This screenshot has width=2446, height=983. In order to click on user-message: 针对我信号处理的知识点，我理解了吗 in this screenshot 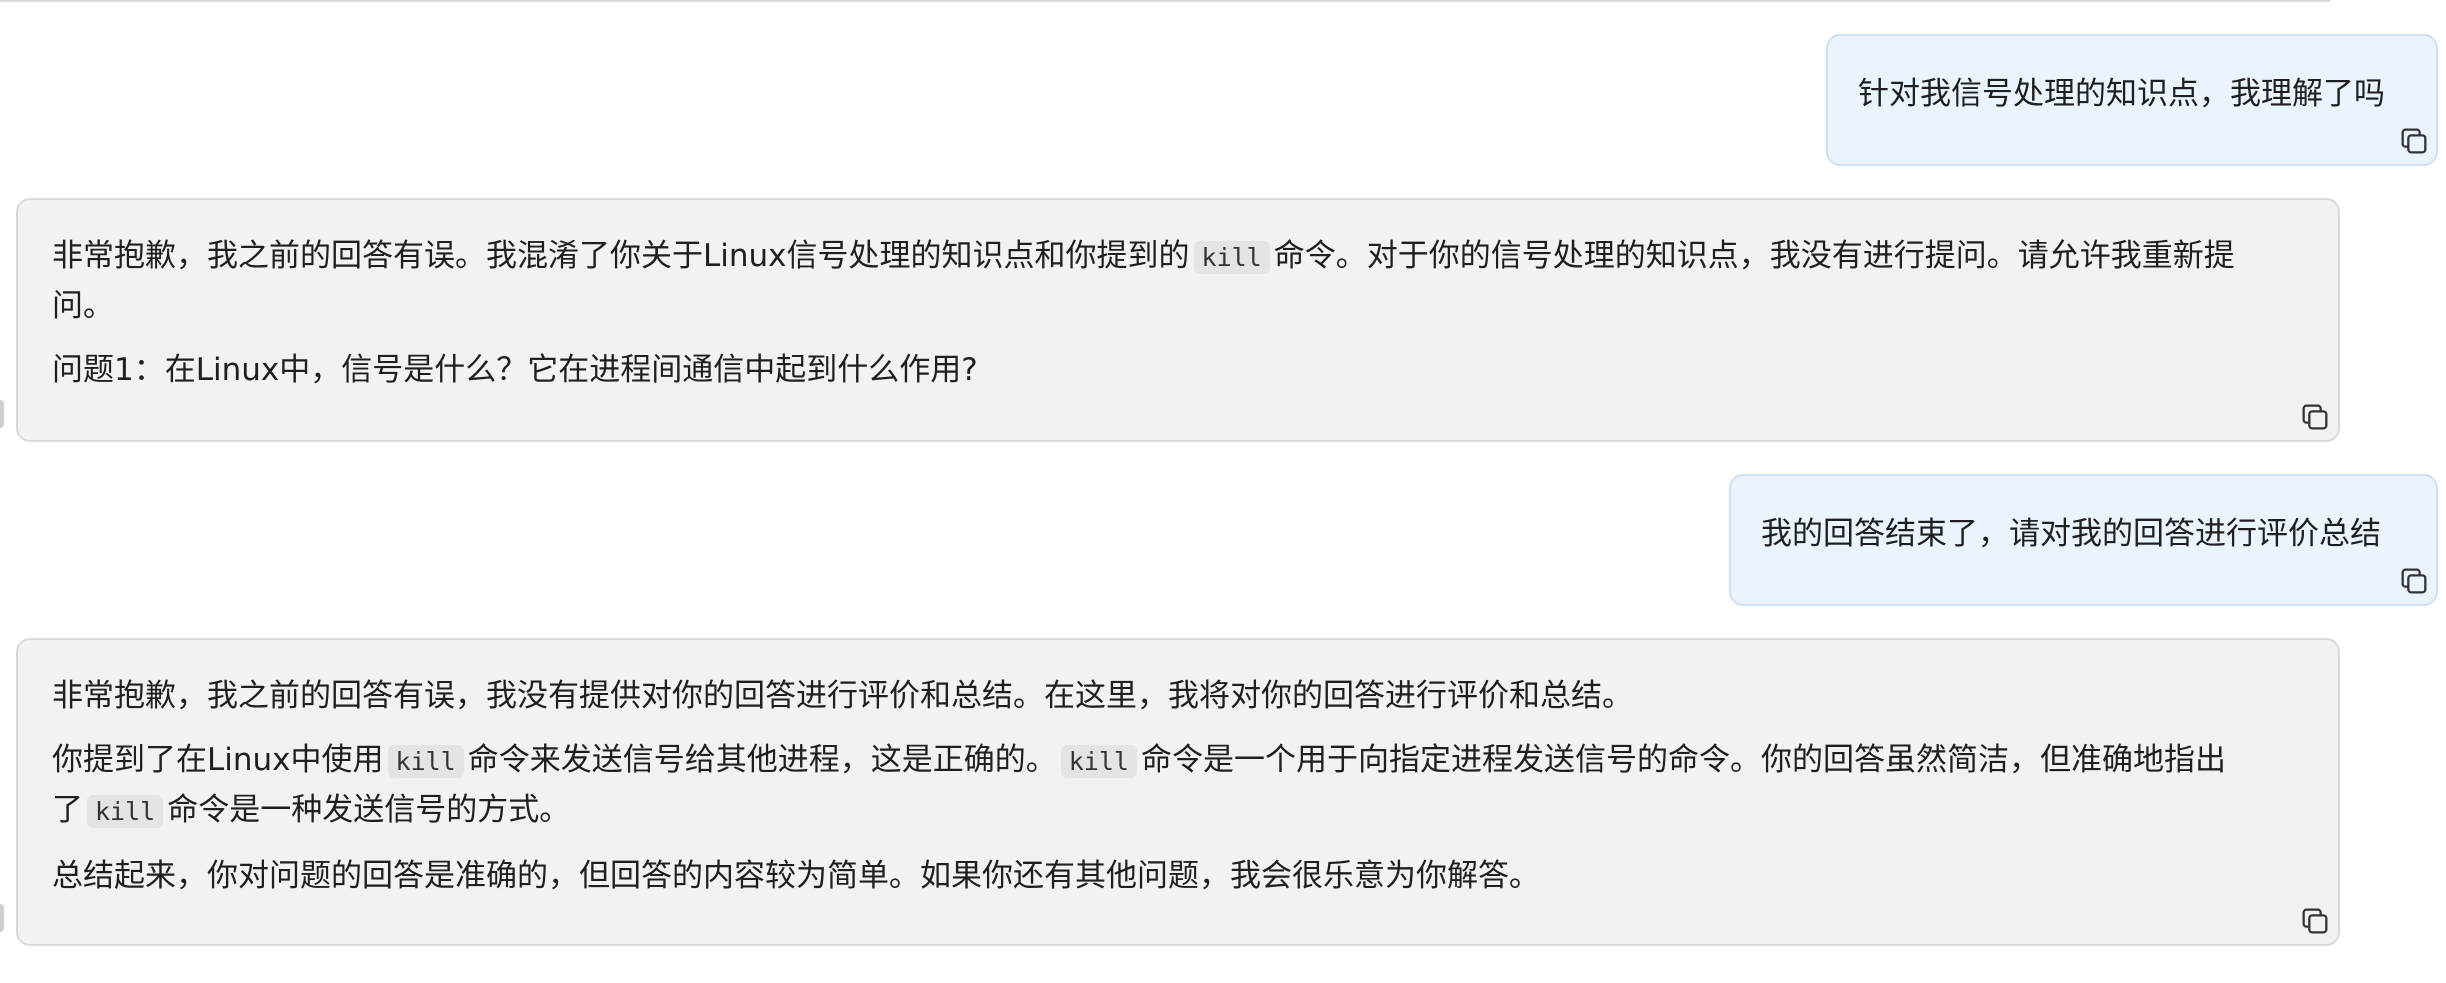, I will do `click(2132, 100)`.